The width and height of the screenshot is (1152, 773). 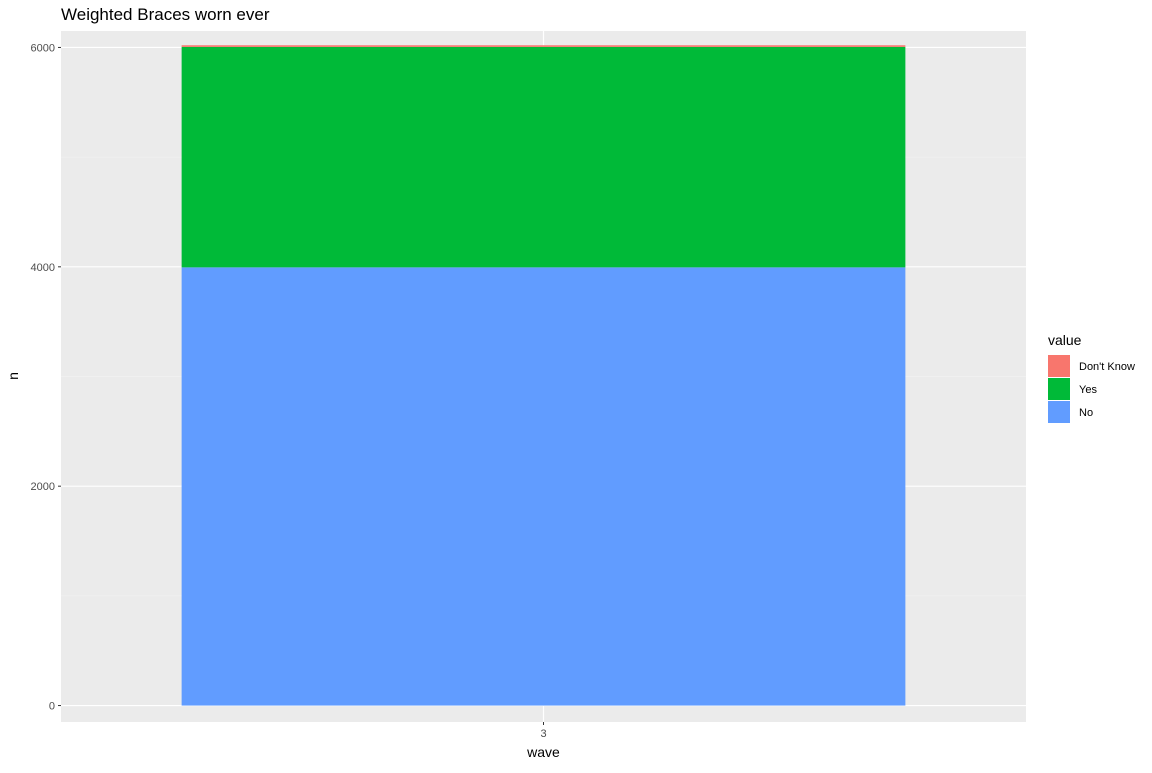 What do you see at coordinates (1059, 366) in the screenshot?
I see `legend-key-don-t-know` at bounding box center [1059, 366].